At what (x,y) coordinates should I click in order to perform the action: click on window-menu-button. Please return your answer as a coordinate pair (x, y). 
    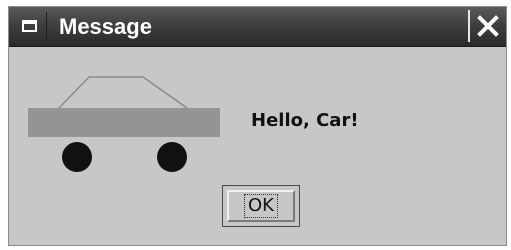
    Looking at the image, I should click on (30, 26).